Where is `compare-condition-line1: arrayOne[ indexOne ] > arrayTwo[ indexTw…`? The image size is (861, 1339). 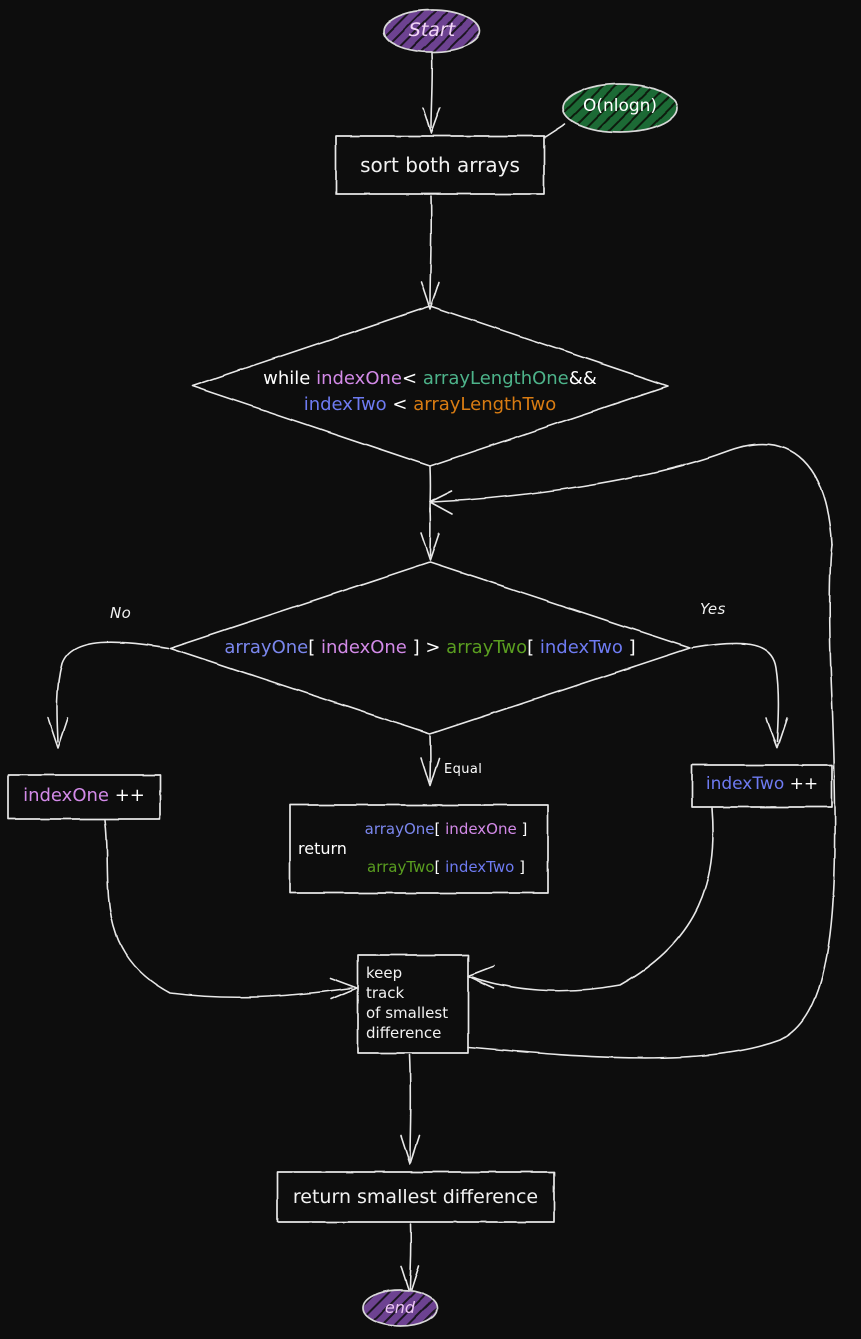 compare-condition-line1: arrayOne[ indexOne ] > arrayTwo[ indexTw… is located at coordinates (430, 647).